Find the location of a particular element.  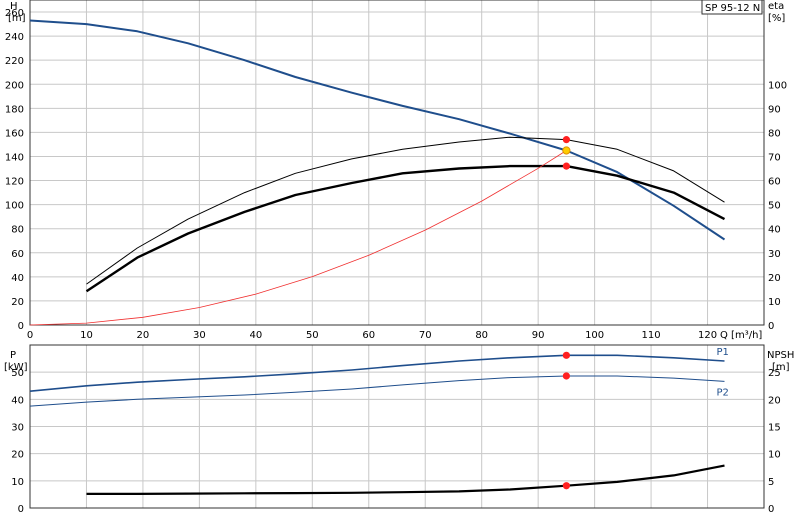

bottom-left-tick-label: 0 is located at coordinates (21, 509).